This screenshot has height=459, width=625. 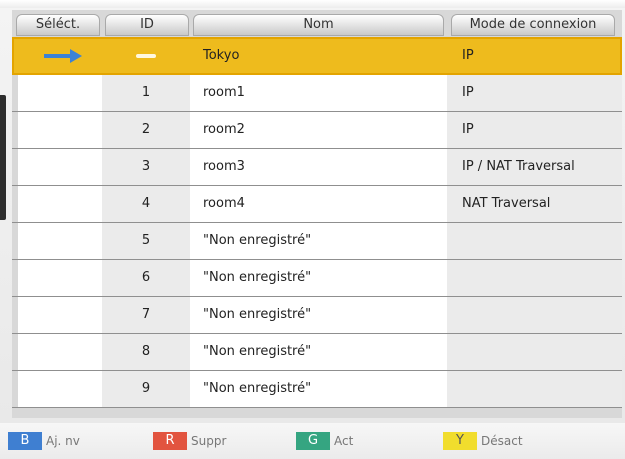 I want to click on key-label: Désact, so click(x=502, y=441).